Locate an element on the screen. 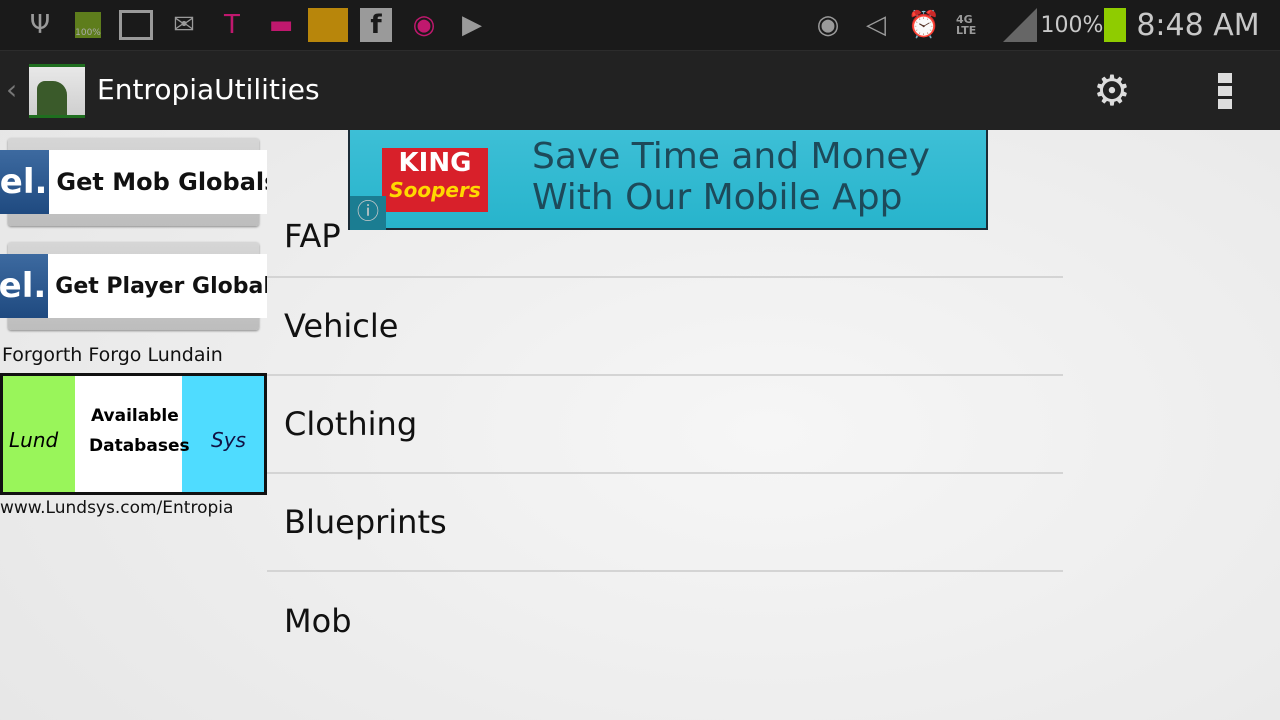  dragon-app-icon is located at coordinates (328, 25).